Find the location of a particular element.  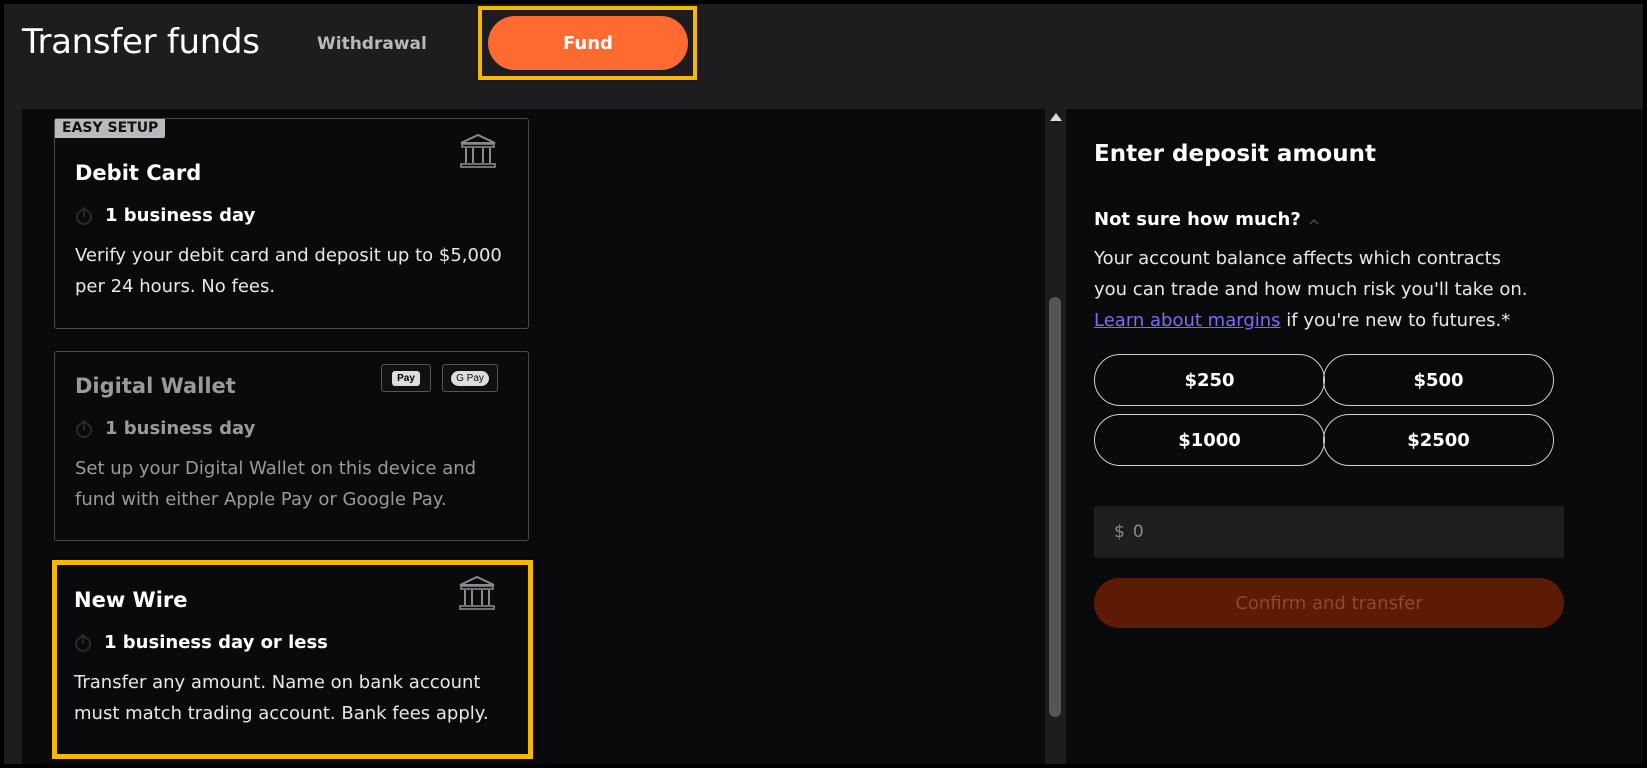

not-sure-label: Not sure how much? is located at coordinates (1197, 219).